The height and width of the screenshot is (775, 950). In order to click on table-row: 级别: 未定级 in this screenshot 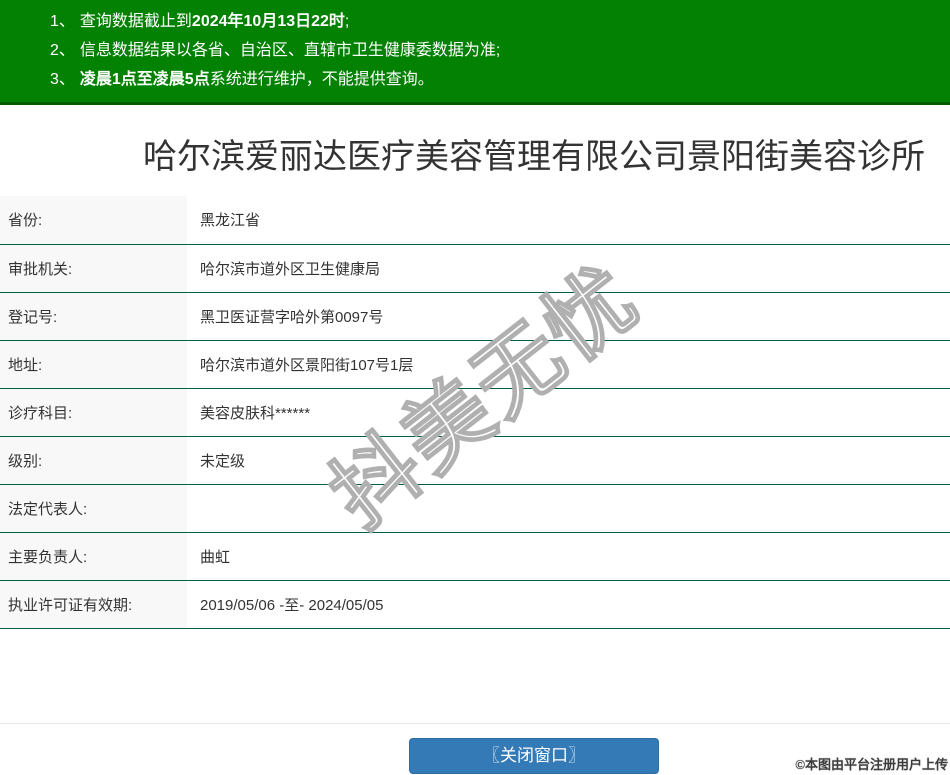, I will do `click(475, 460)`.